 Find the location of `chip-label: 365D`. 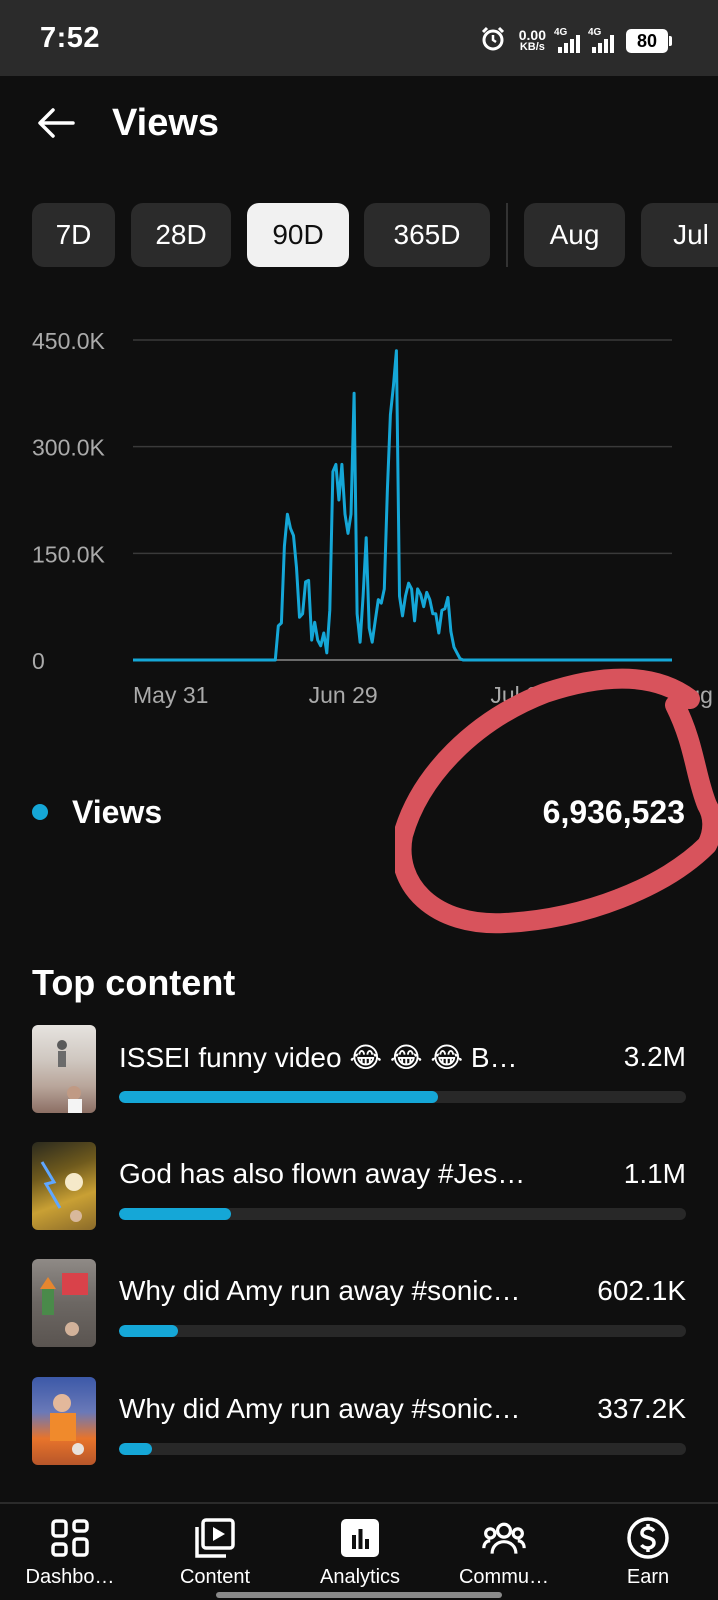

chip-label: 365D is located at coordinates (427, 234).